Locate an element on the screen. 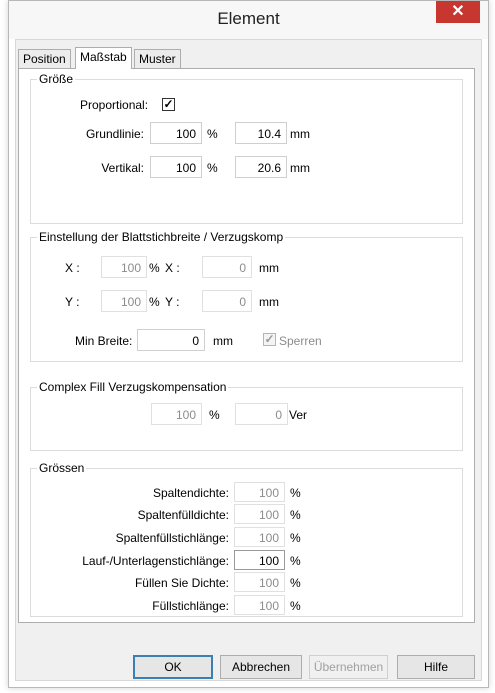 Image resolution: width=495 pixels, height=693 pixels. group-groessen-title: Grössen is located at coordinates (62, 468).